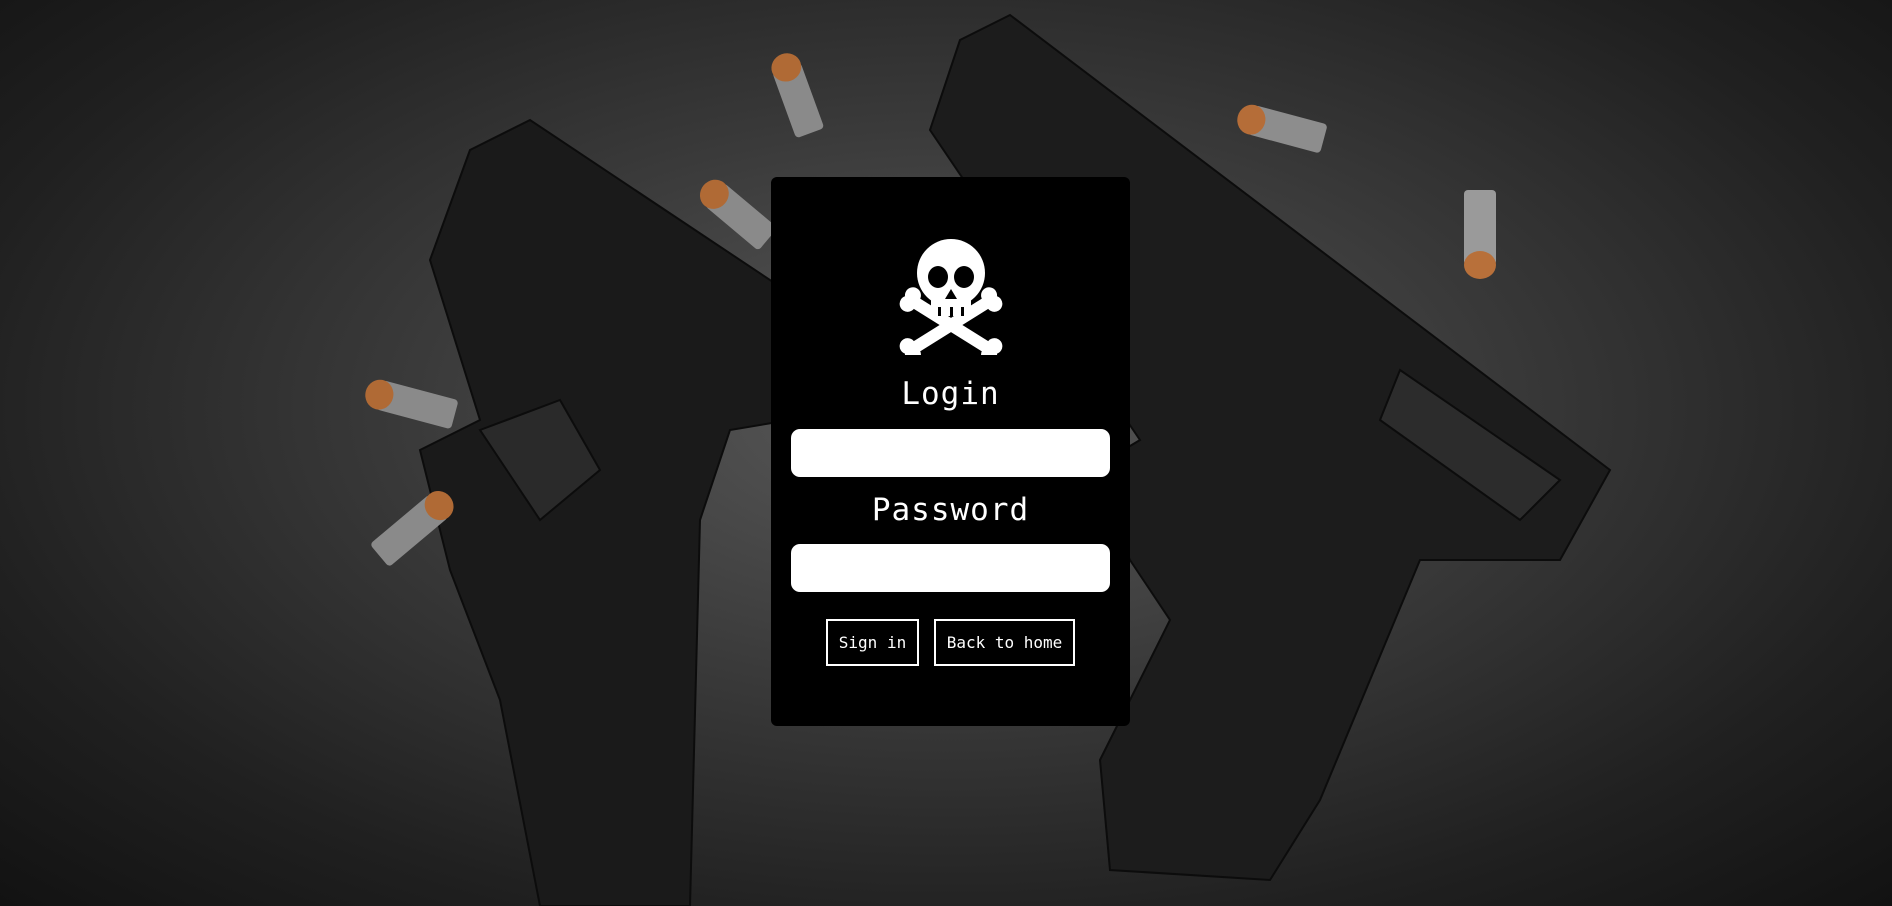 The height and width of the screenshot is (906, 1892). What do you see at coordinates (950, 394) in the screenshot?
I see `login-label: Login` at bounding box center [950, 394].